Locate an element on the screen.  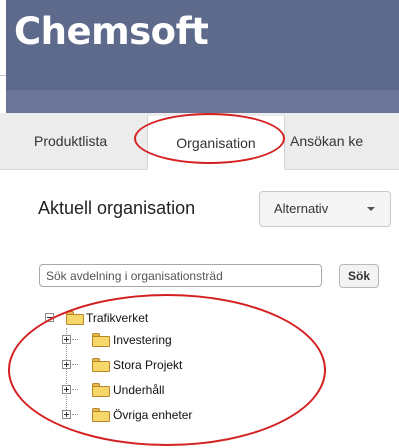
page-title: Aktuell organisation is located at coordinates (117, 208).